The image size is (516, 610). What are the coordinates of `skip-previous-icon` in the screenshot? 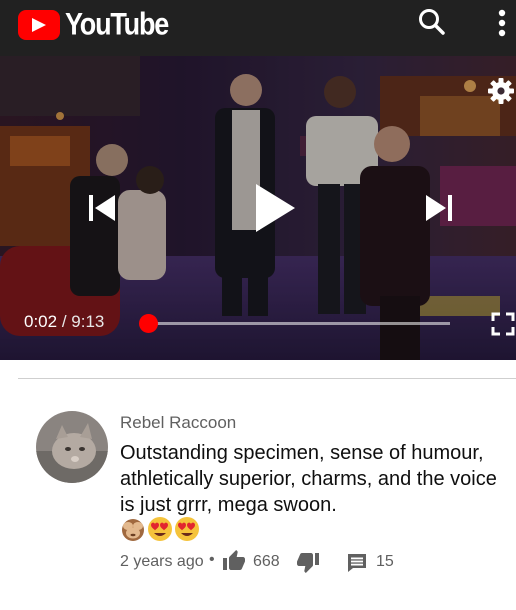 It's located at (102, 208).